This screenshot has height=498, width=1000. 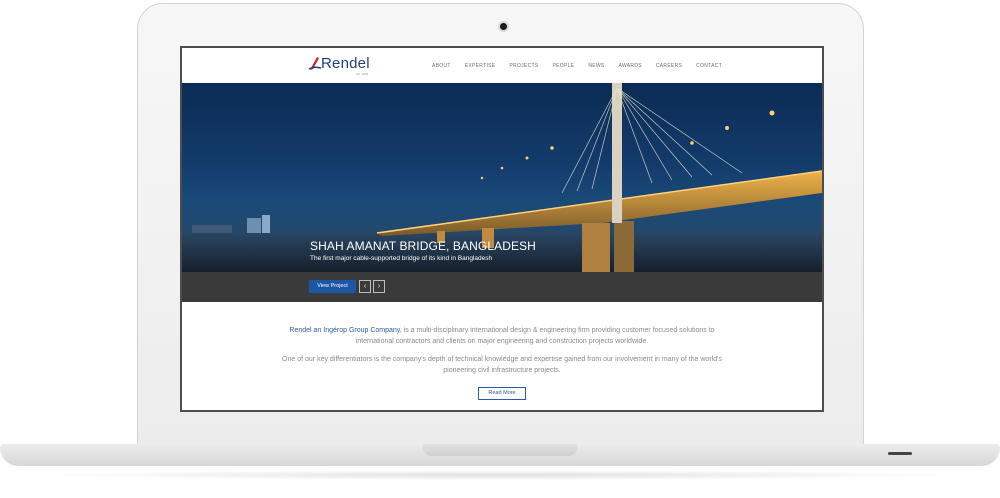 What do you see at coordinates (502, 287) in the screenshot?
I see `hero-caption-strip` at bounding box center [502, 287].